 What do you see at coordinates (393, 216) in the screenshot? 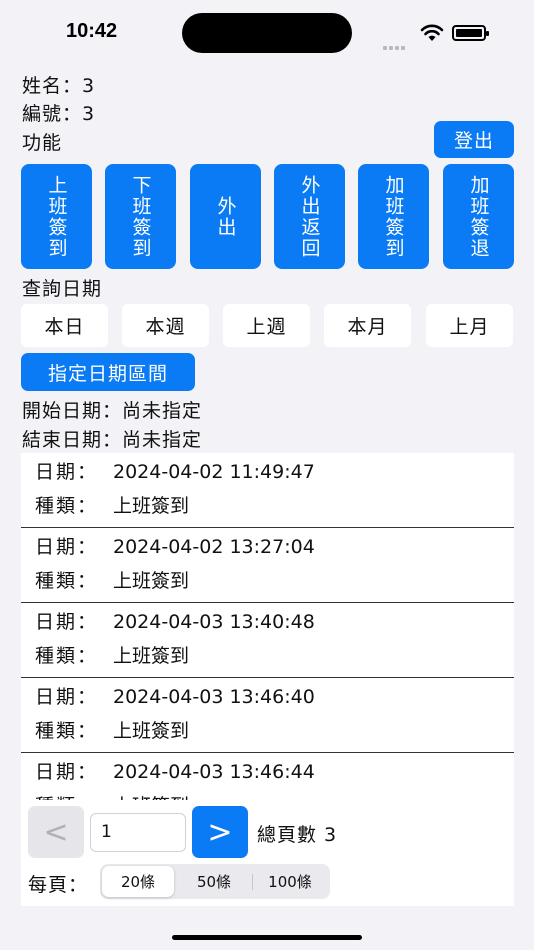
I see `overtime-in-button: 加班簽到` at bounding box center [393, 216].